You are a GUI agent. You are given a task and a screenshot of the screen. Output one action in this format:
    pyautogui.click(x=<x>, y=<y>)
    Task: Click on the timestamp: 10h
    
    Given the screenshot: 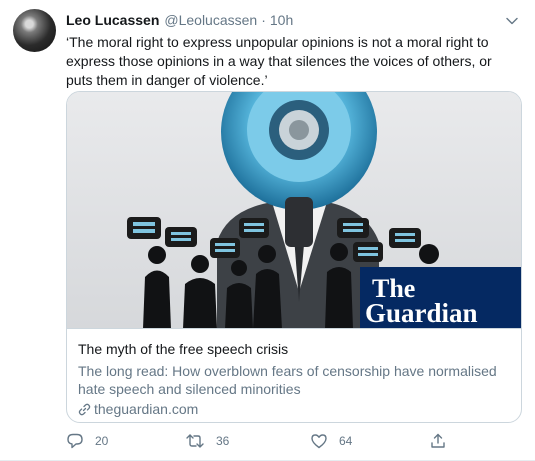 What is the action you would take?
    pyautogui.click(x=281, y=20)
    